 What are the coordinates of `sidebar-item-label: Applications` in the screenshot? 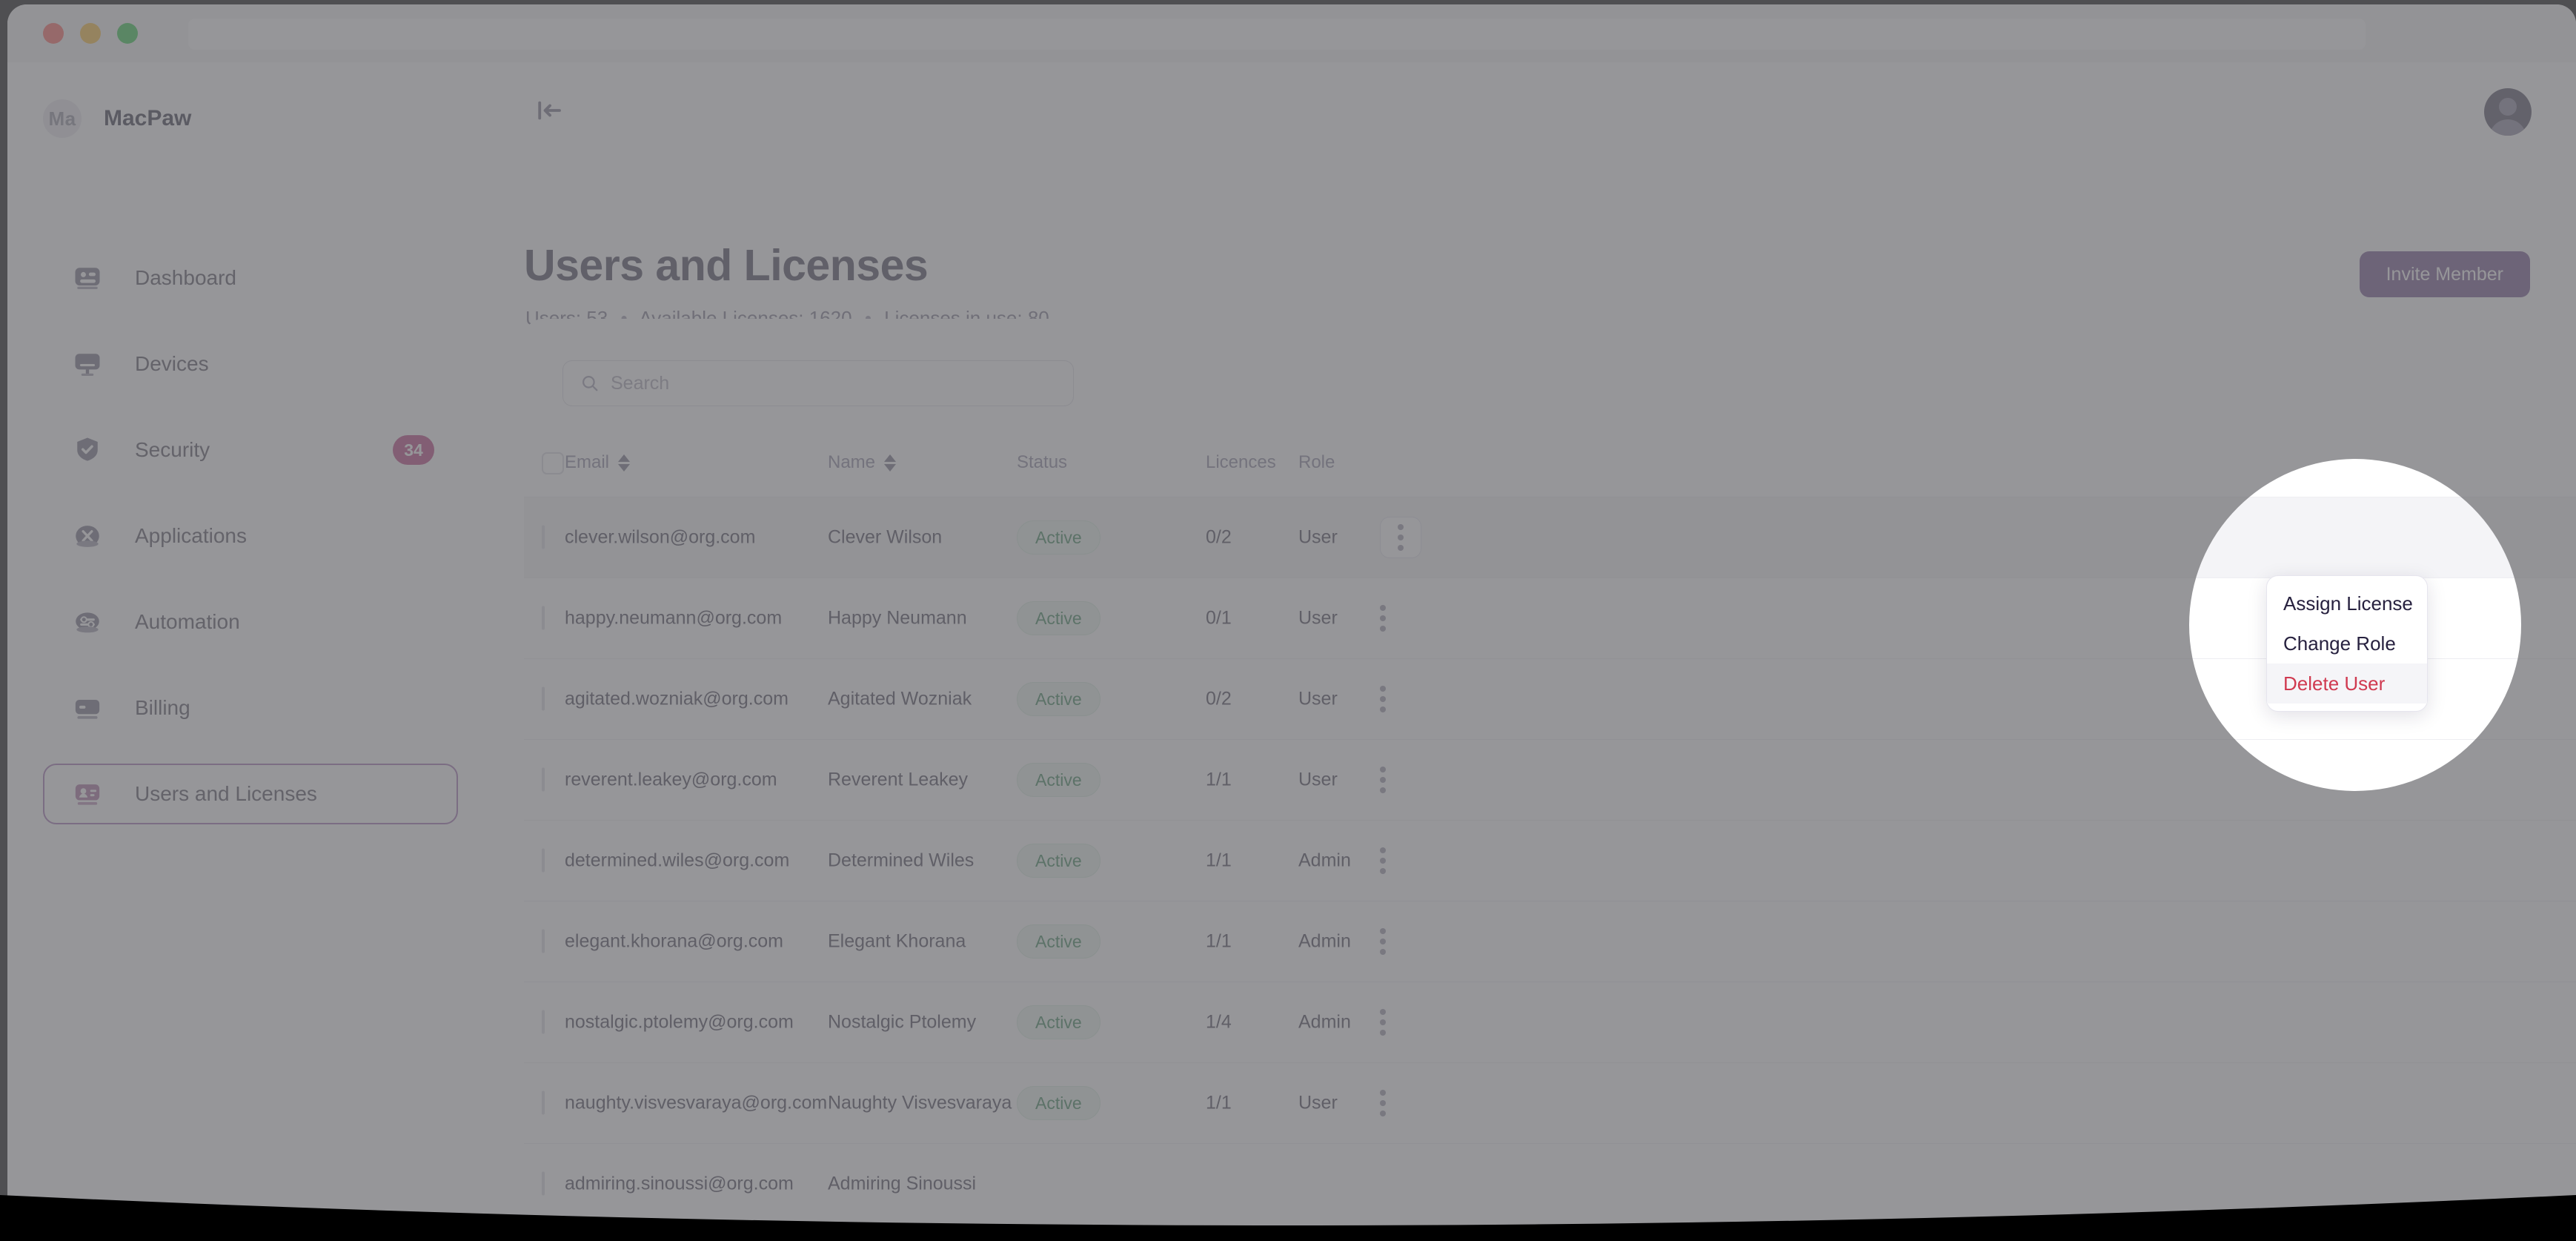 It's located at (191, 535).